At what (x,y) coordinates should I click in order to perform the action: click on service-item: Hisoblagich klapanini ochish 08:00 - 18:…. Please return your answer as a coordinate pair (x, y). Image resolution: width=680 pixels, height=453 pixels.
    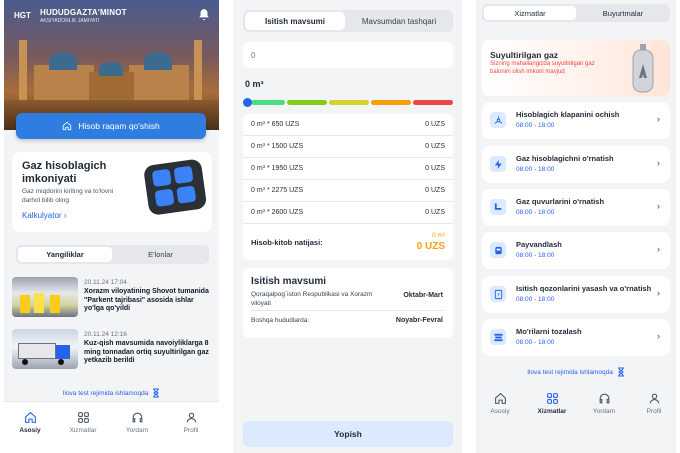
    Looking at the image, I should click on (576, 120).